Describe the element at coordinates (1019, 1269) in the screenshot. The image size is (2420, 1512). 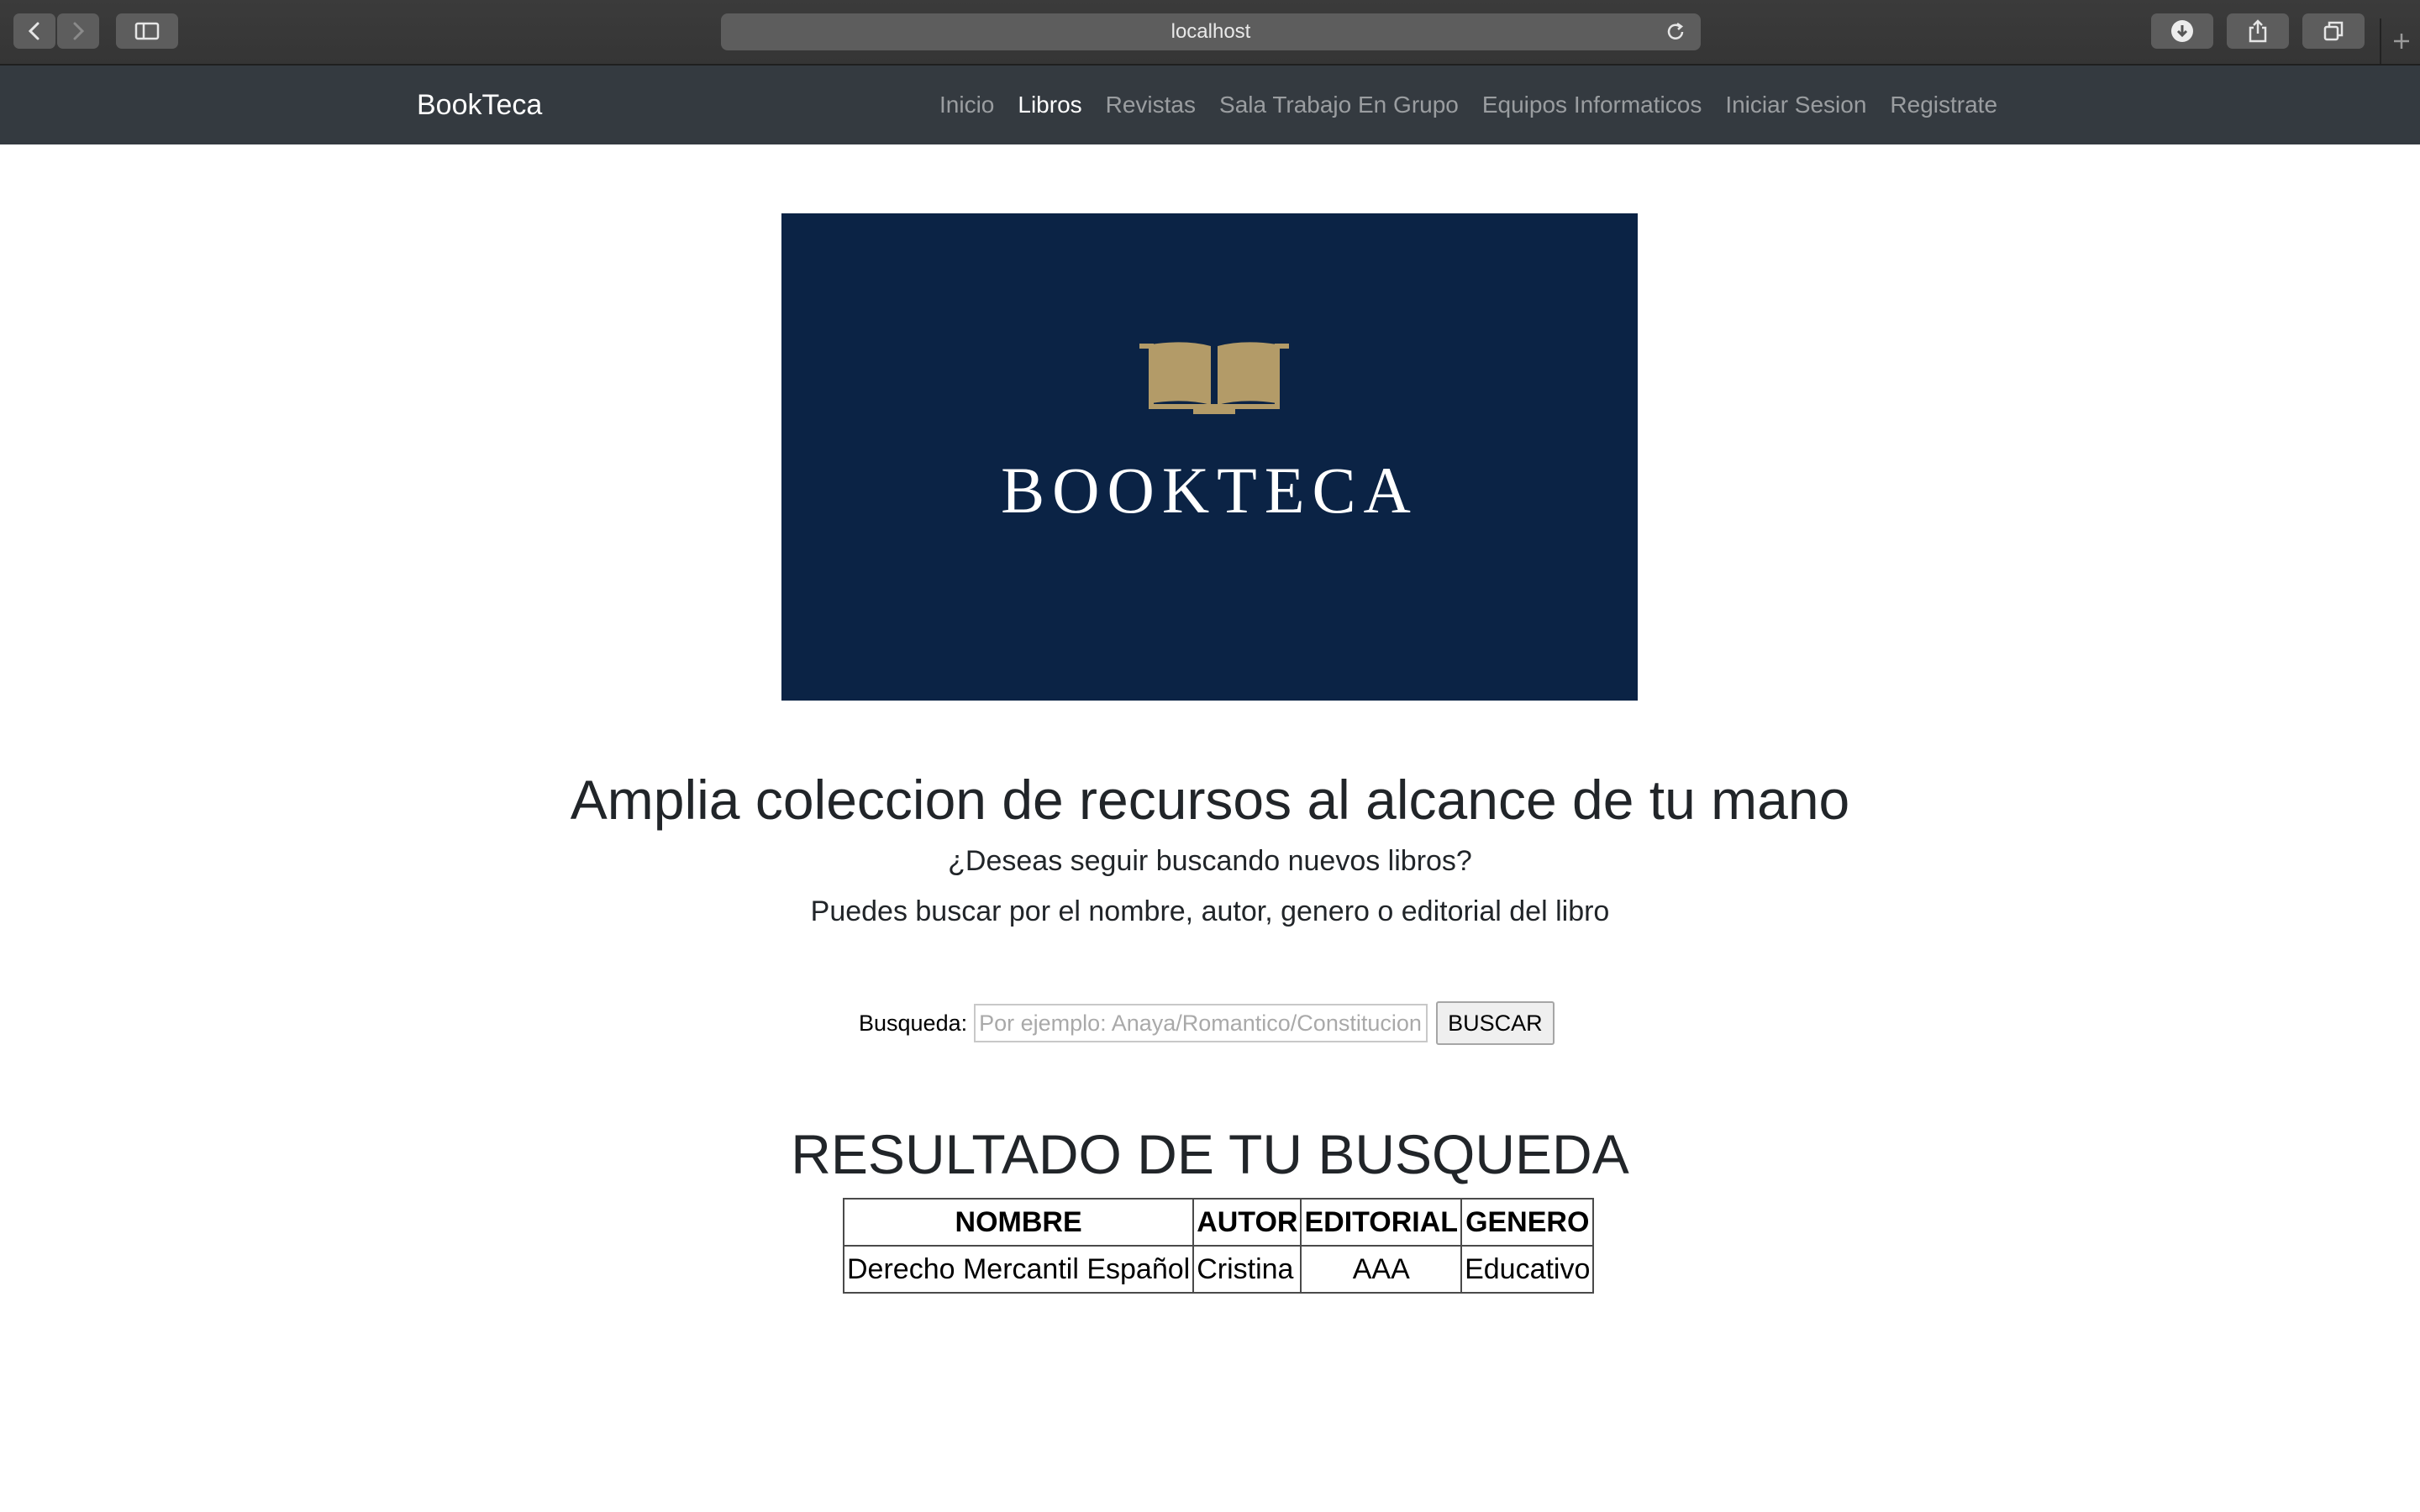
I see `cell-nombre: Derecho Mercantil Español` at that location.